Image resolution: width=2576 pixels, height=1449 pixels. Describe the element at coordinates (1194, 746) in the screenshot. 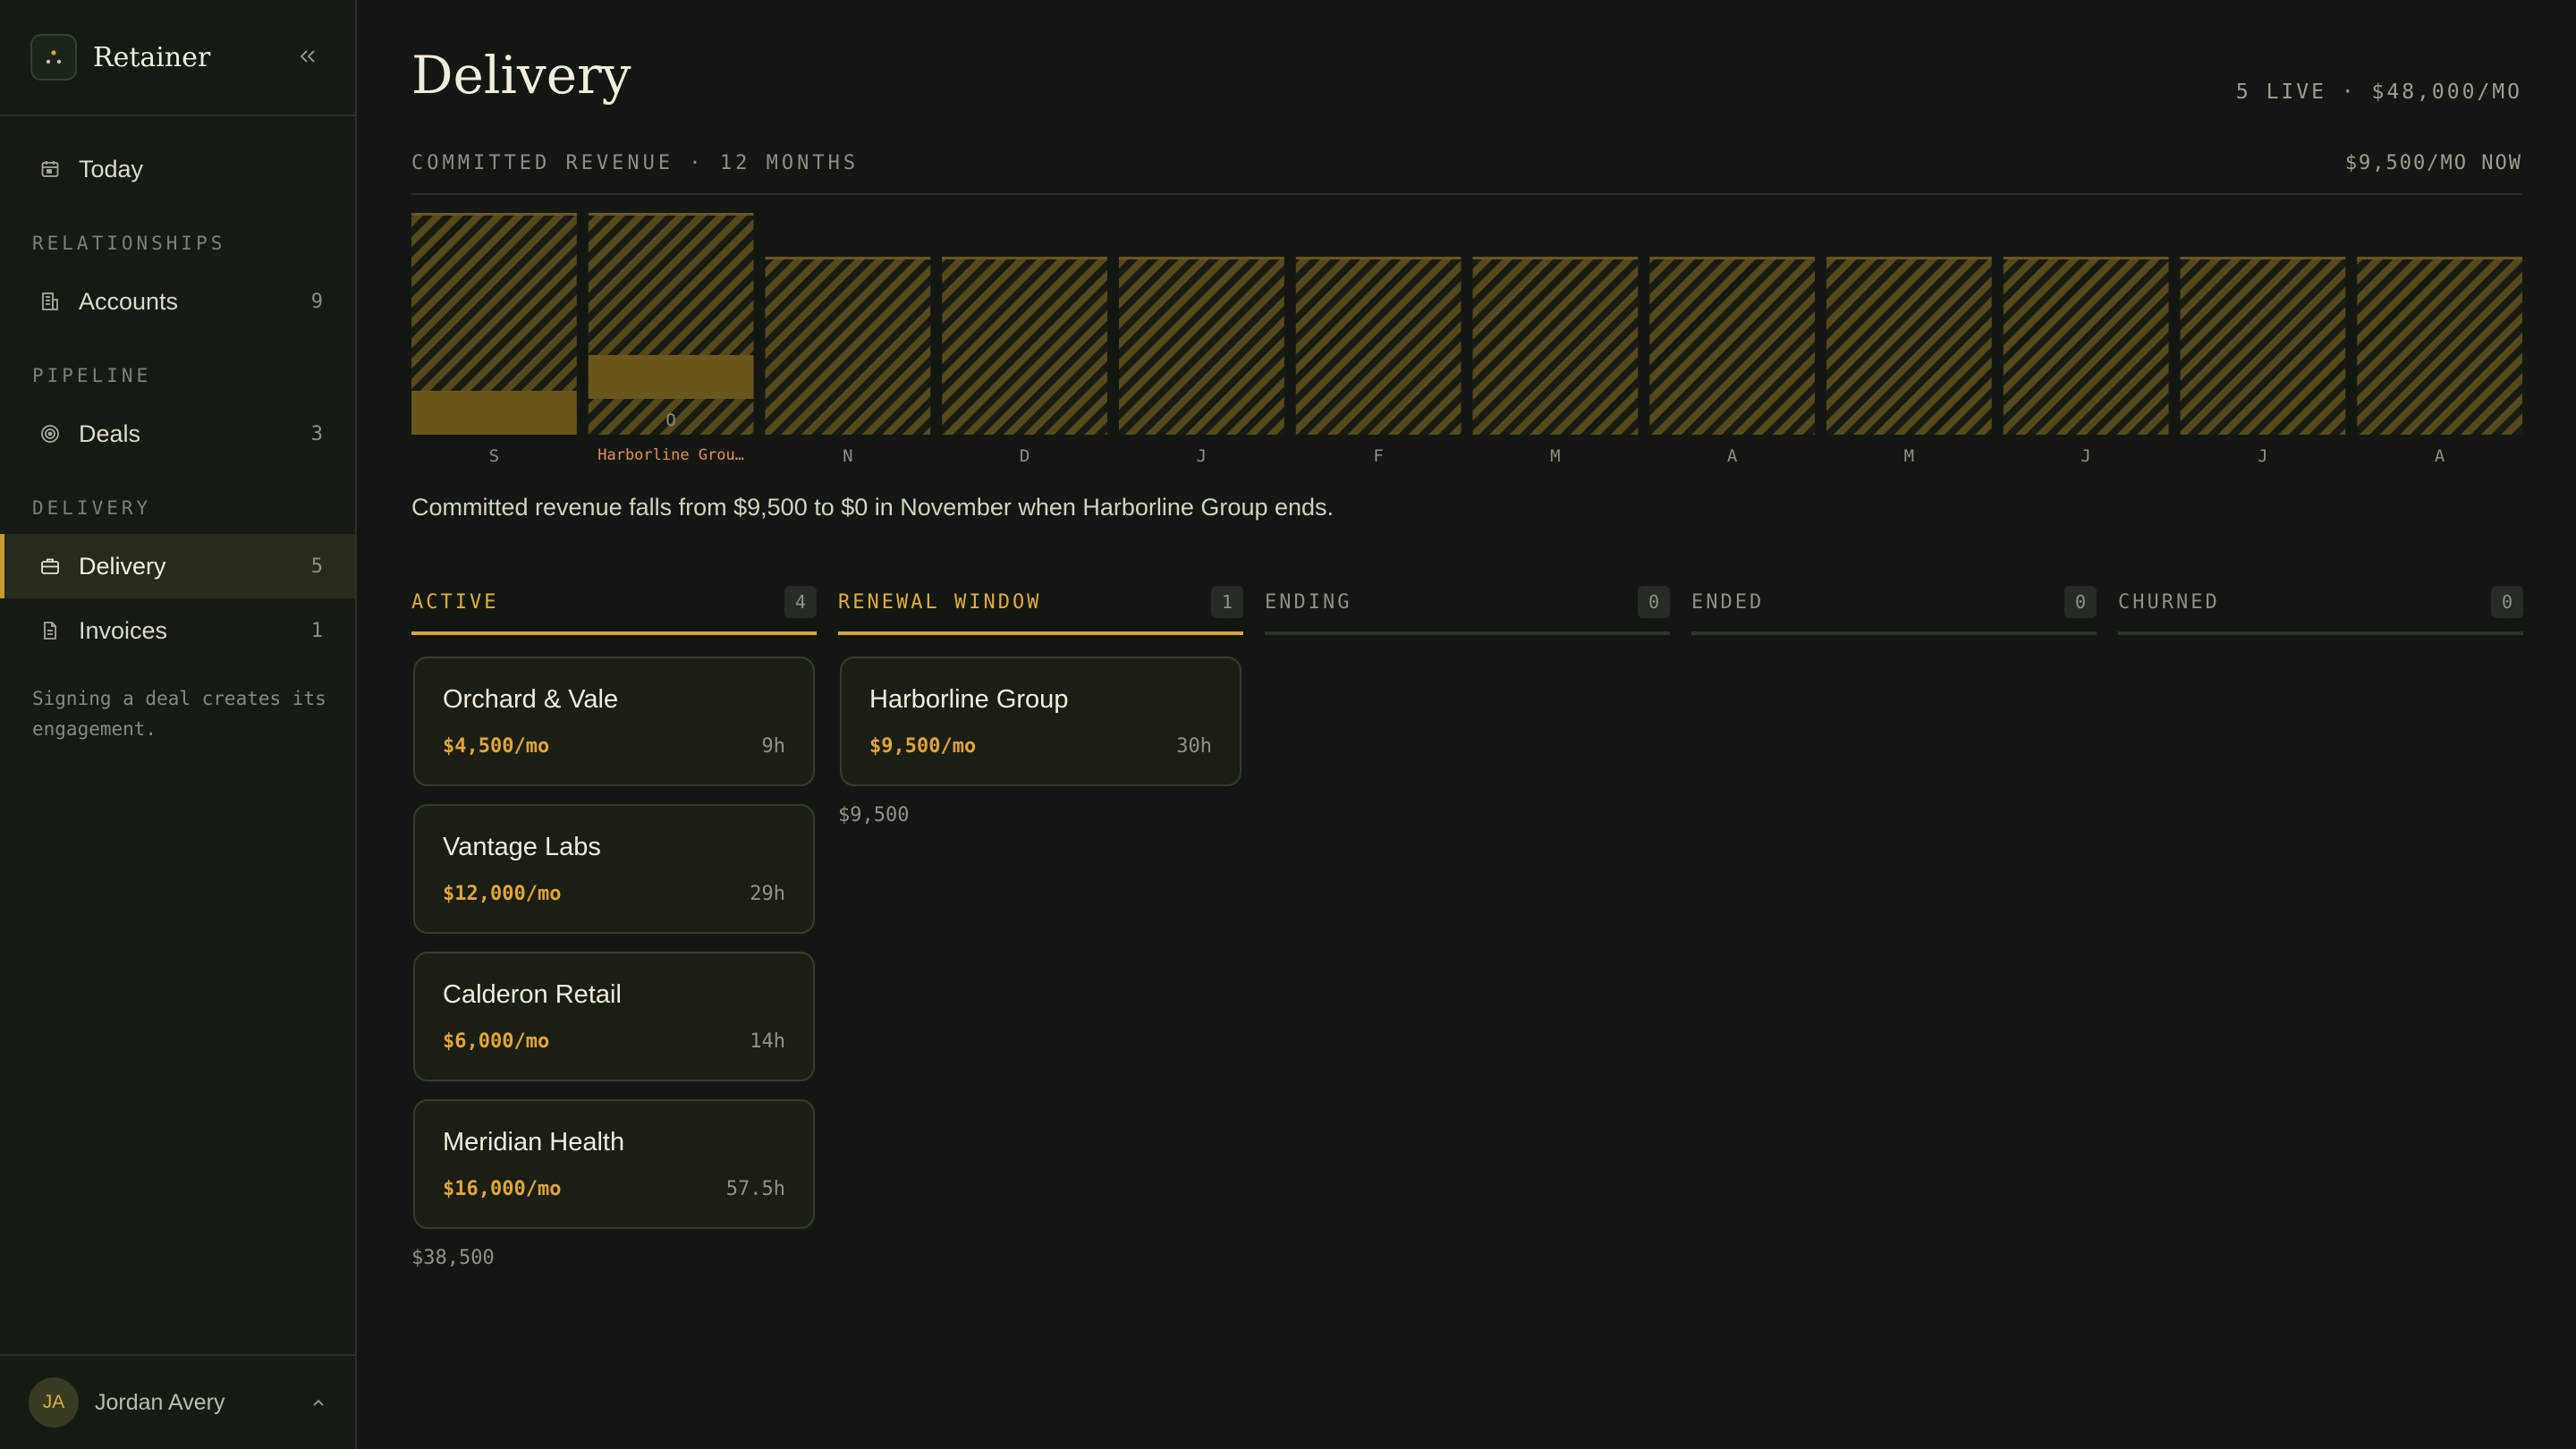

I see `engagement-hours: 30h` at that location.